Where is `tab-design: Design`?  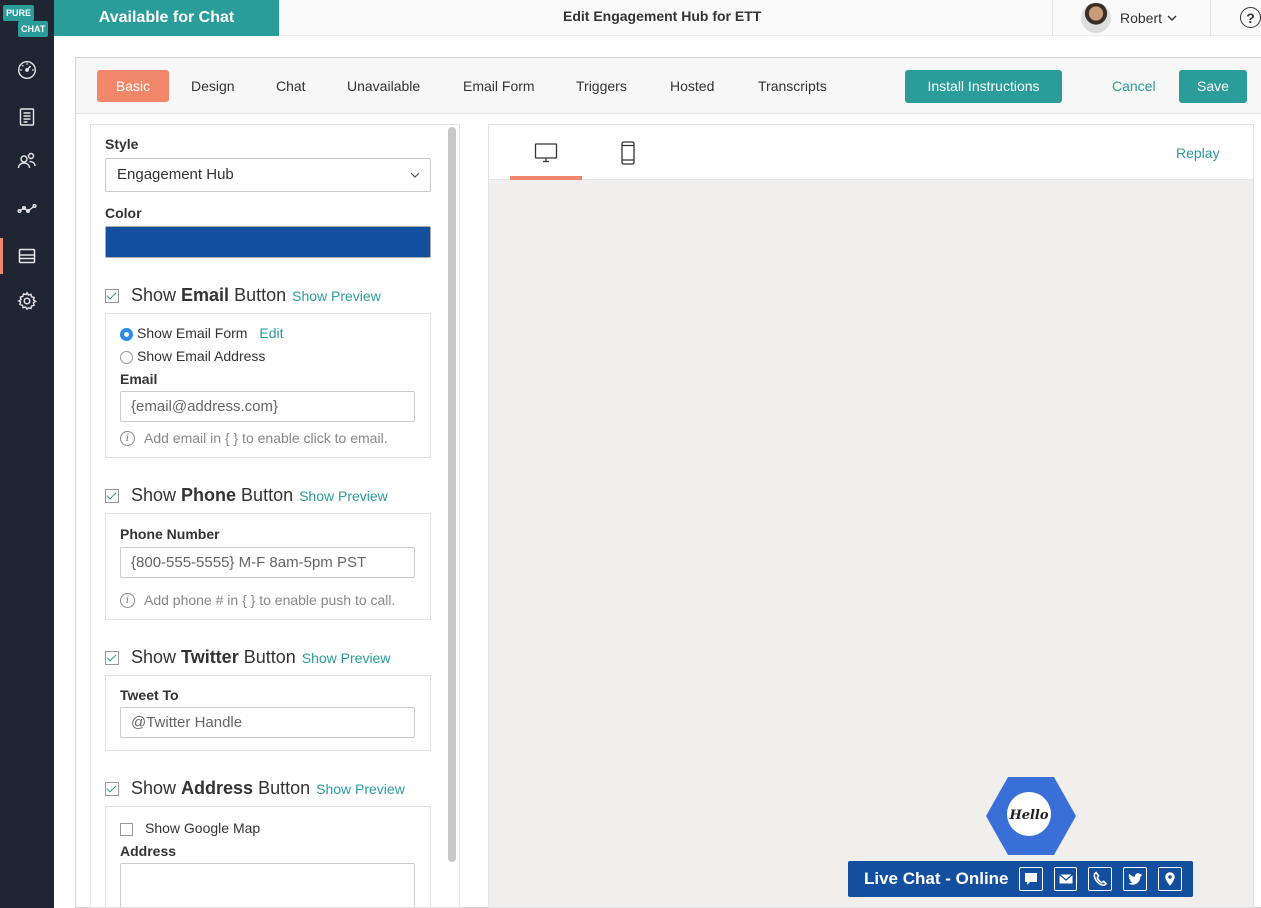 tab-design: Design is located at coordinates (213, 86).